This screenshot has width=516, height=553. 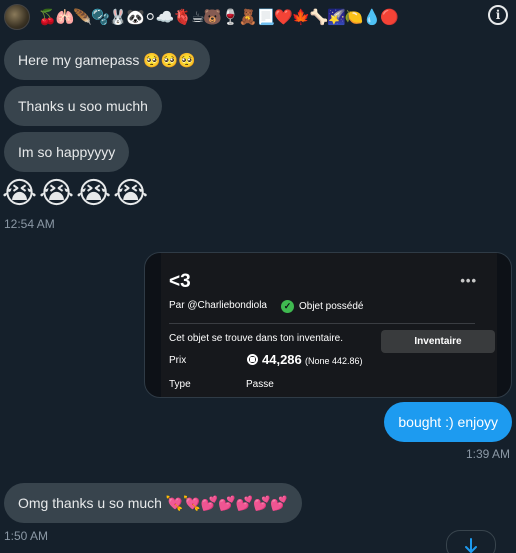 I want to click on scroll-to-bottom-button, so click(x=471, y=541).